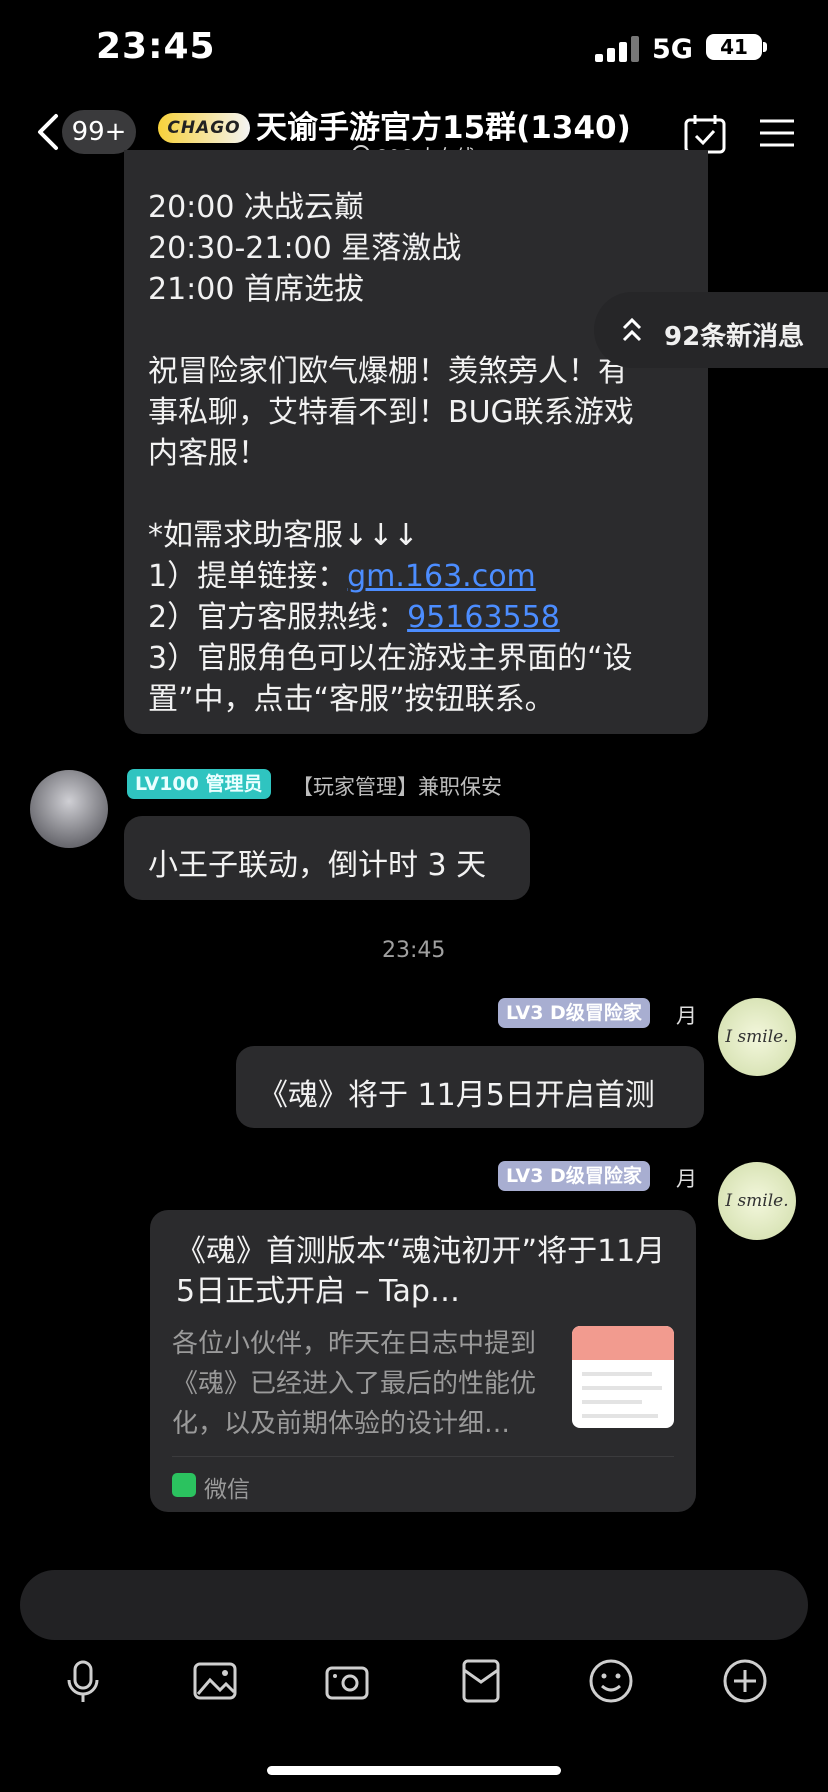 The width and height of the screenshot is (828, 1792). I want to click on group-logo: CHAGO, so click(204, 128).